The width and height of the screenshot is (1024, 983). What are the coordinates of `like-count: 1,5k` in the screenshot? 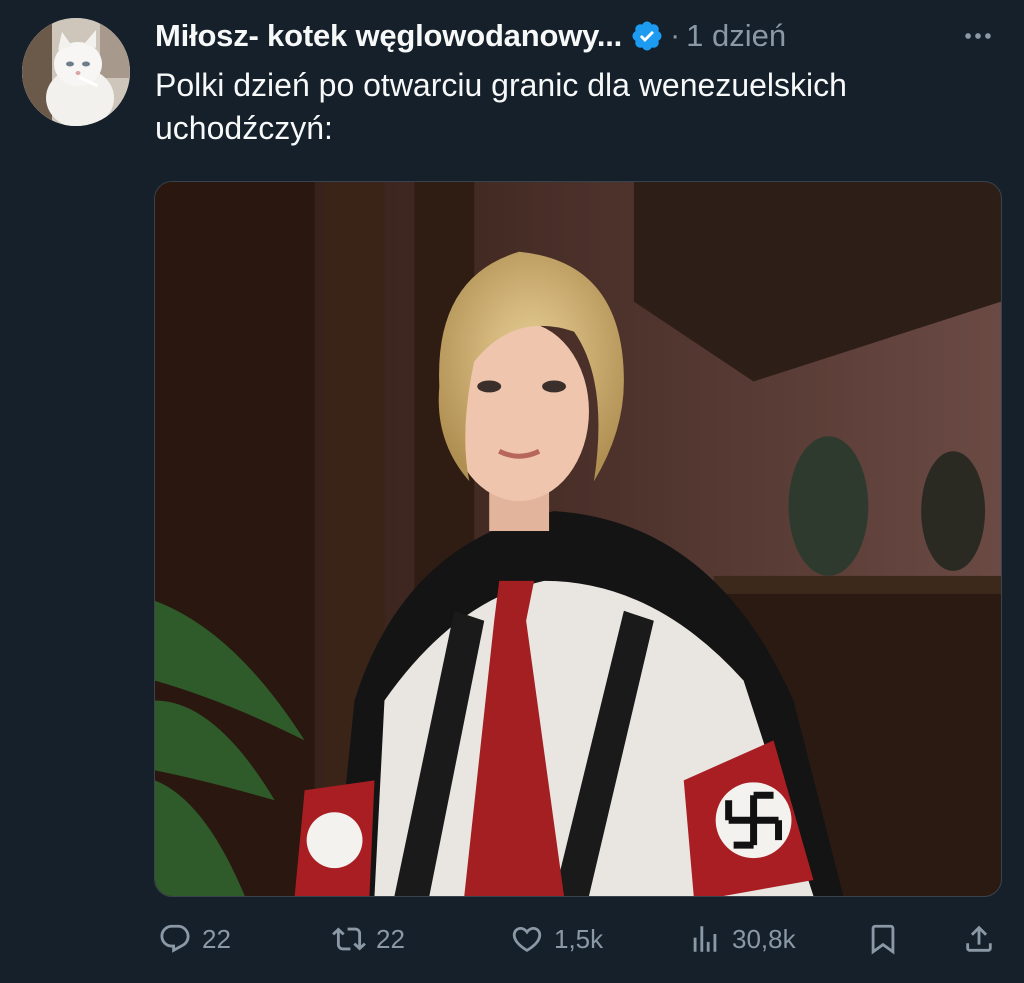 It's located at (579, 938).